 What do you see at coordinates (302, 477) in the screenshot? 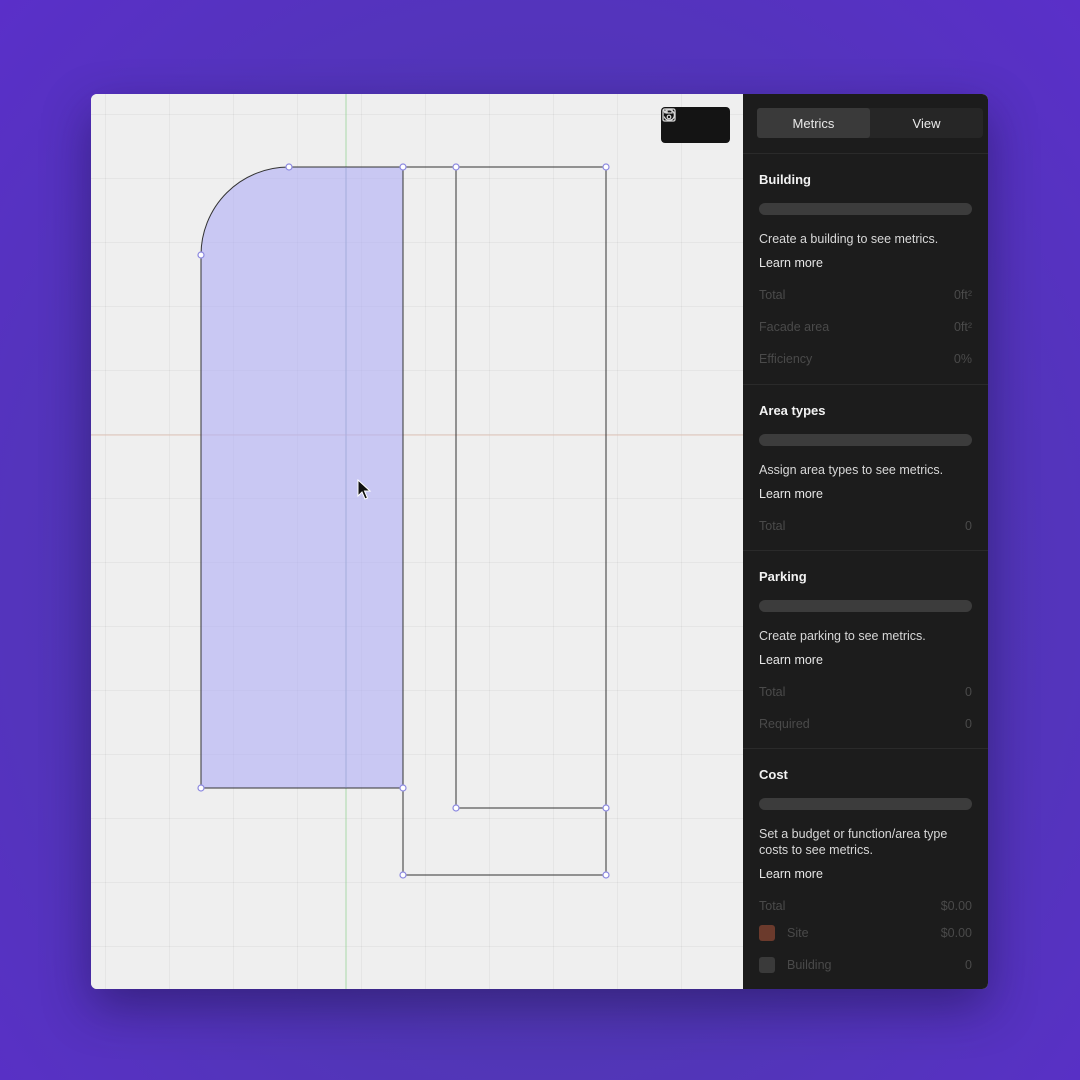
I see `selected-shape` at bounding box center [302, 477].